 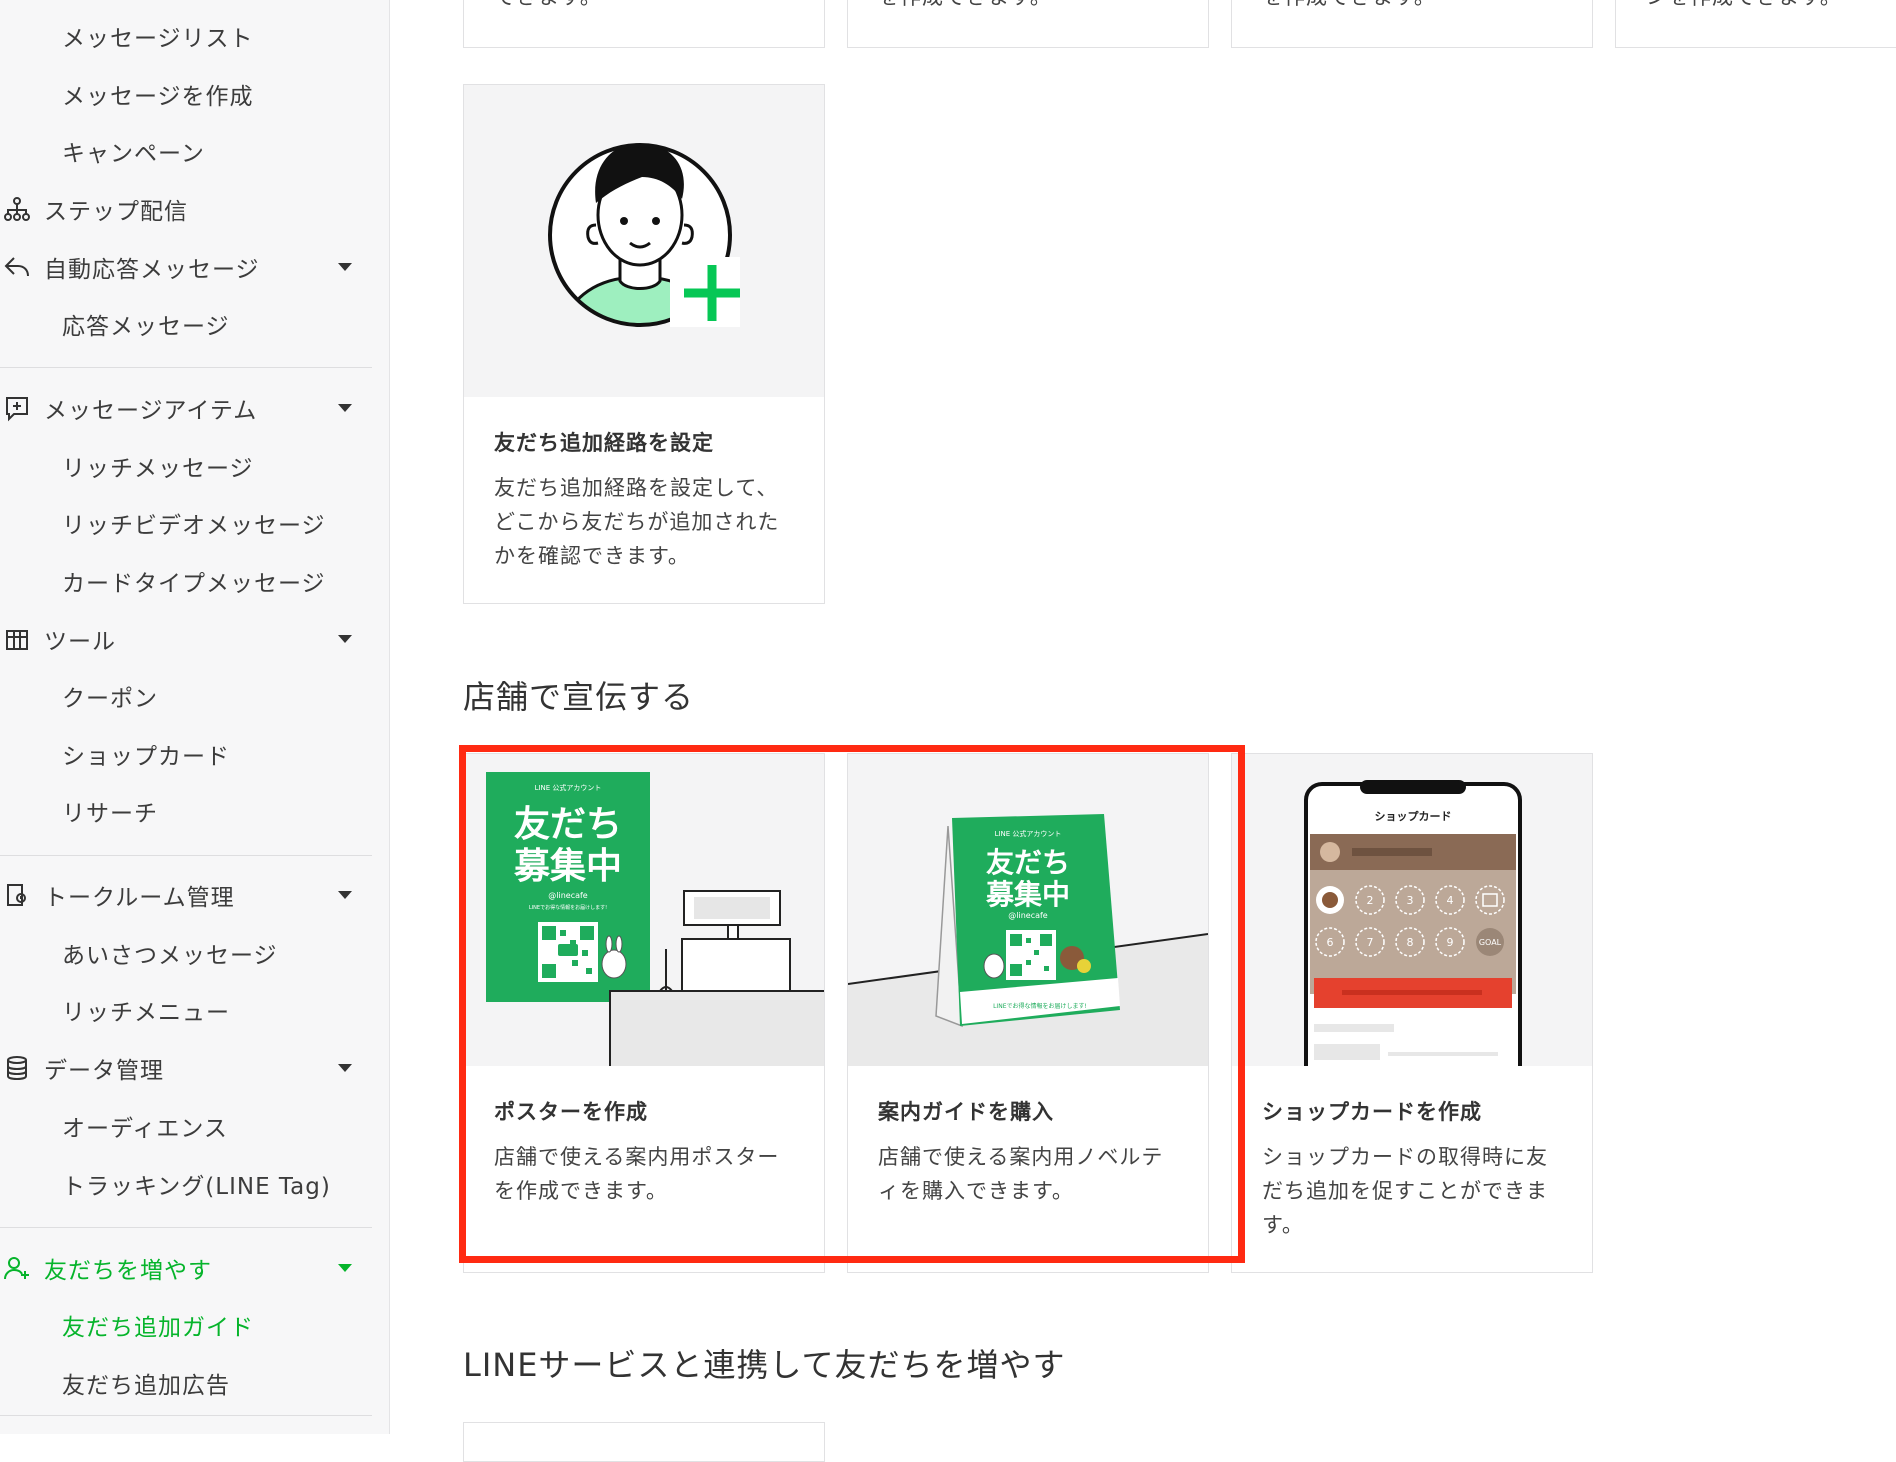 What do you see at coordinates (186, 581) in the screenshot?
I see `sidebar-item-card-type-message: カードタイプメッセージ` at bounding box center [186, 581].